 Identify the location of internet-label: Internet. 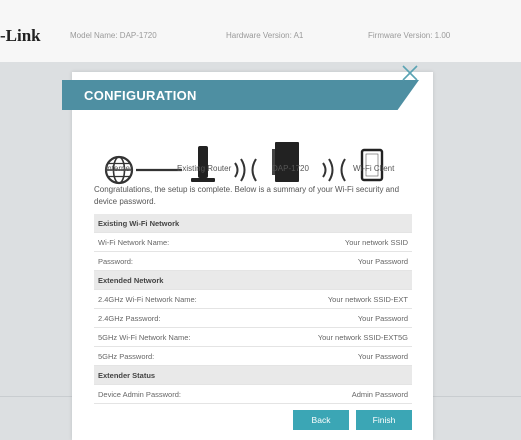
(119, 168).